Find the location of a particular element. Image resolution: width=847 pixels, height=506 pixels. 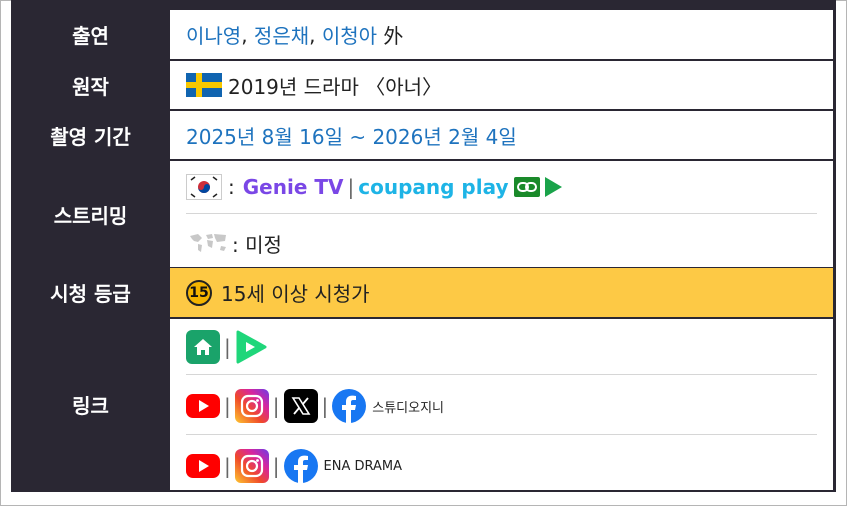

row-value-original: 2019년 드라마 〈아너〉 is located at coordinates (501, 85).